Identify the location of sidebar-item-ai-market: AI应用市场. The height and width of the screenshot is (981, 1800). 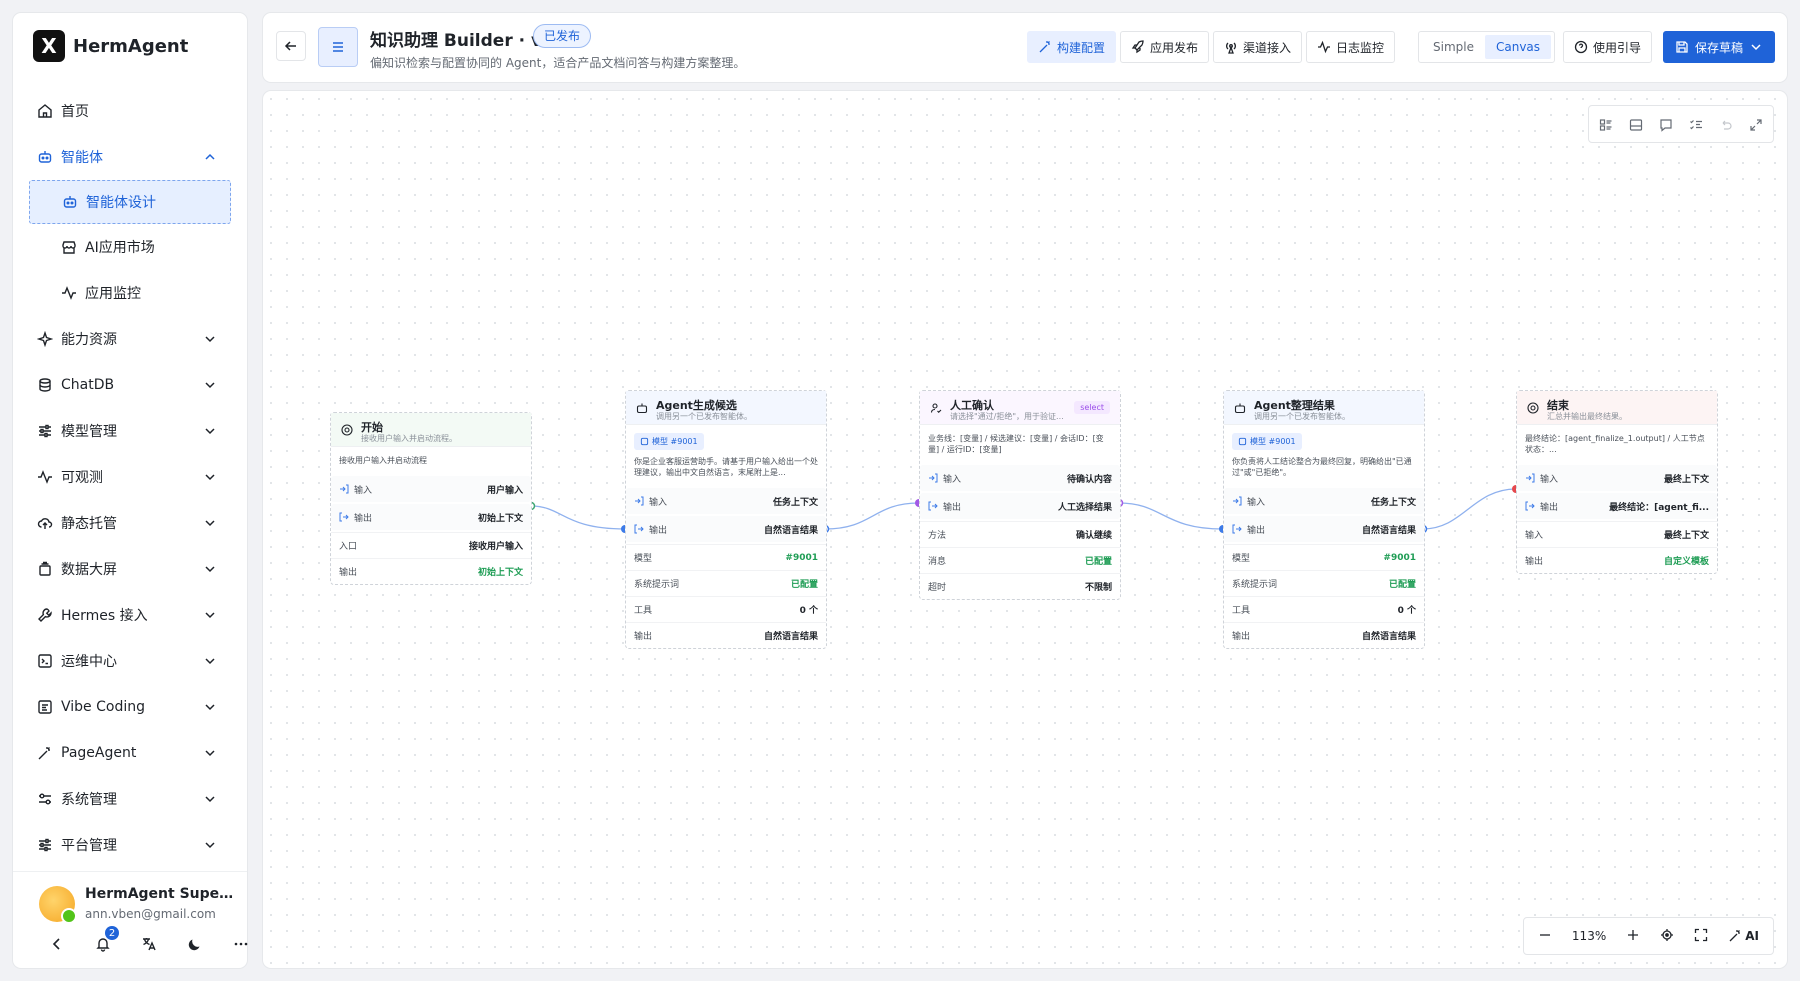
(130, 247).